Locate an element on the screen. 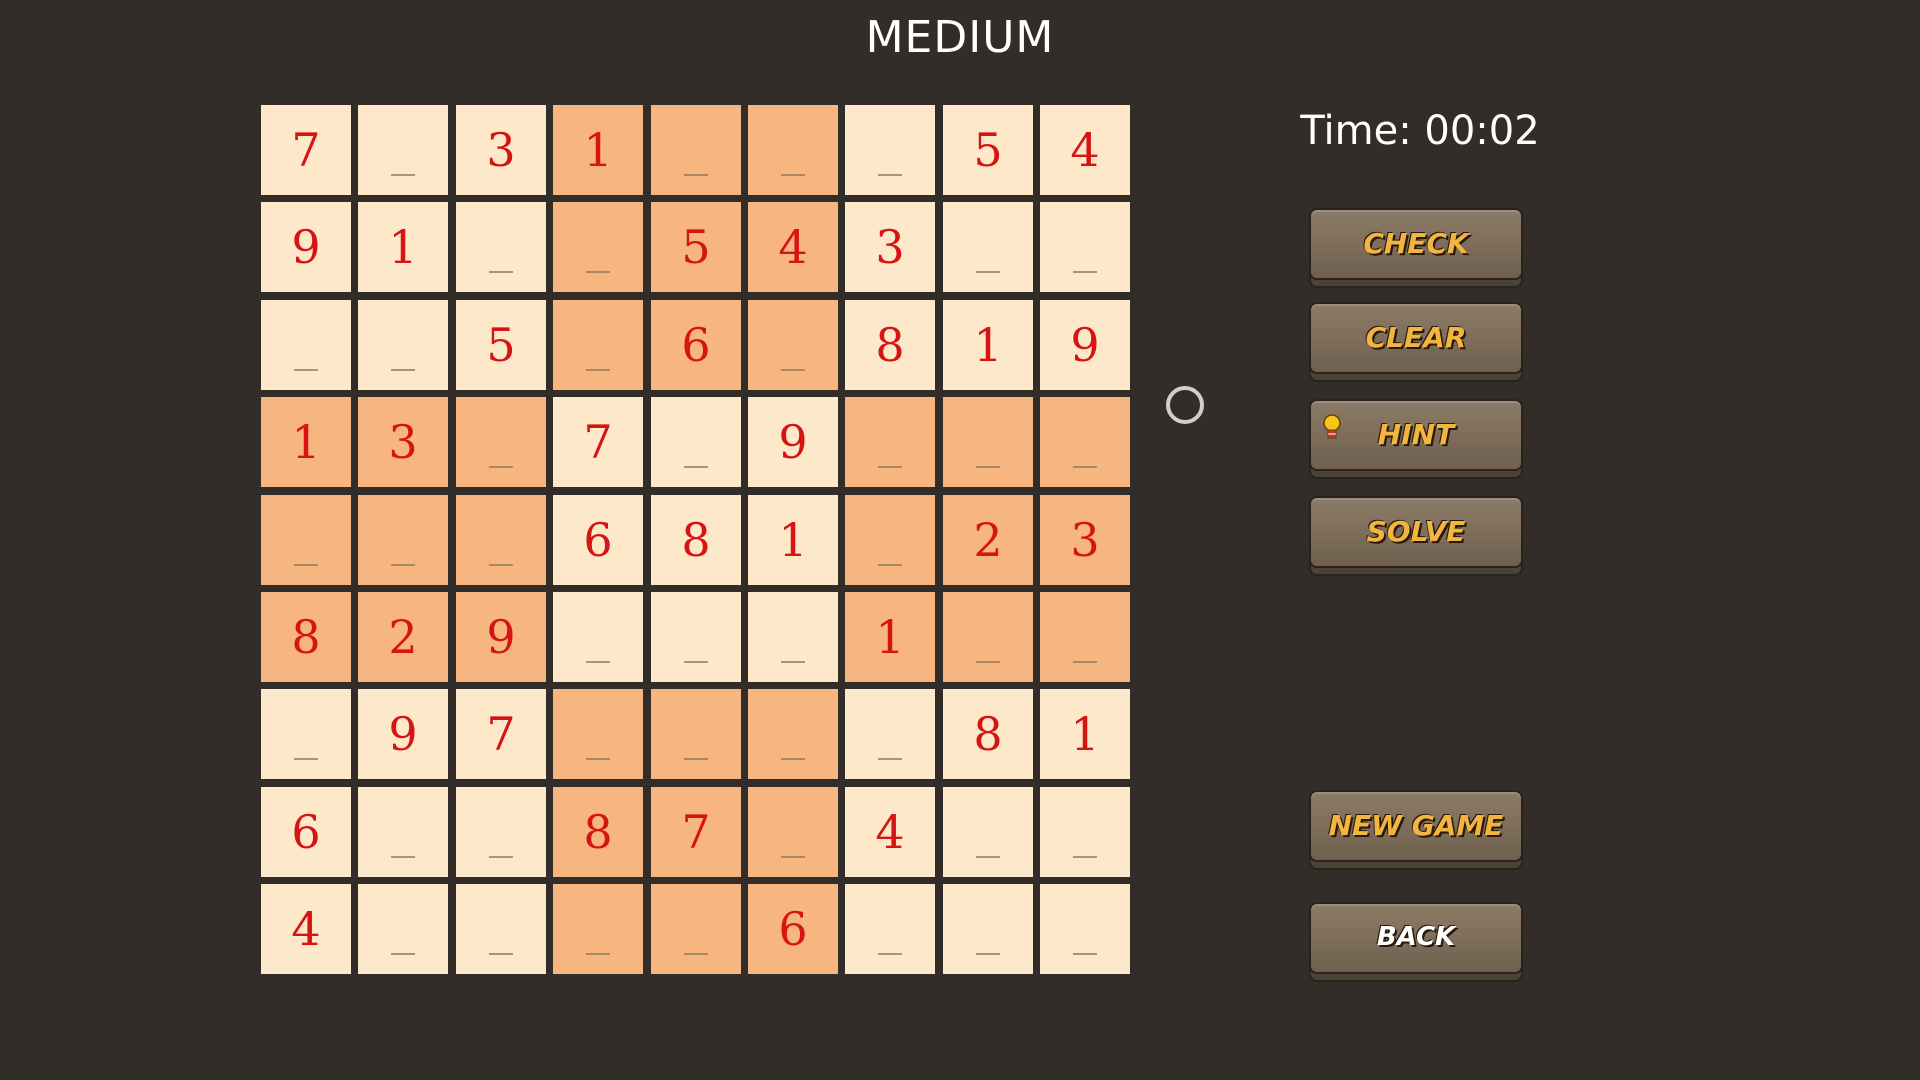  back-button: BACK is located at coordinates (1416, 943).